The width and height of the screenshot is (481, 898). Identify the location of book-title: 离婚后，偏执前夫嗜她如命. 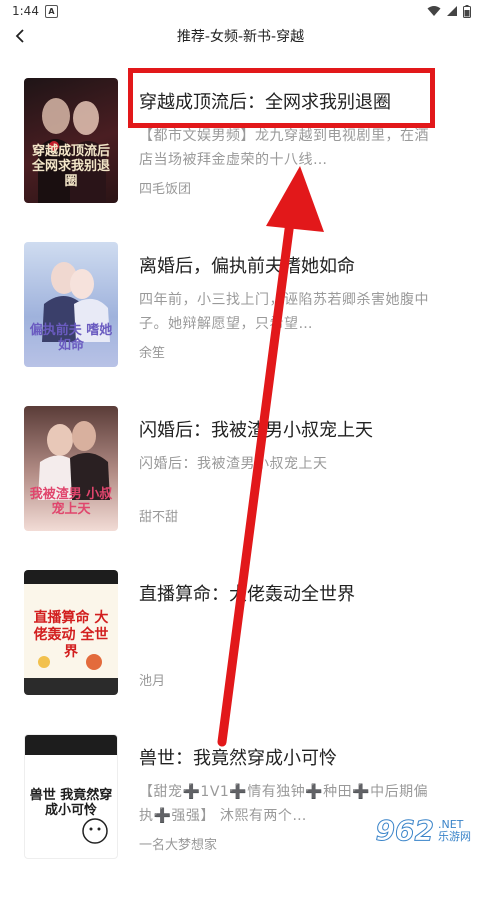
(289, 267).